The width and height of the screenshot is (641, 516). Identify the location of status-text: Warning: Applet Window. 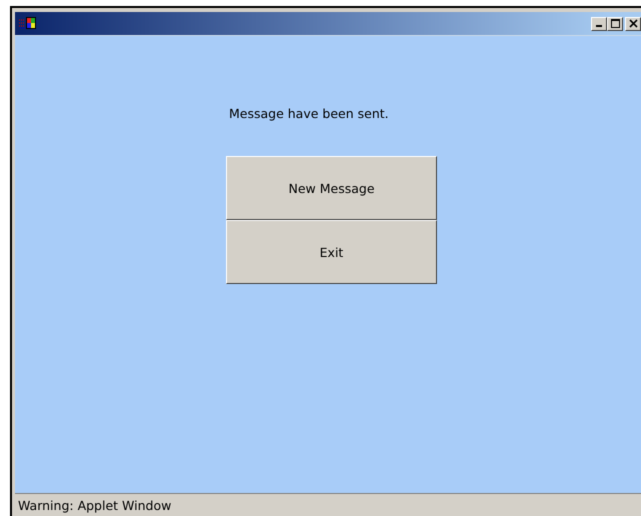
(95, 505).